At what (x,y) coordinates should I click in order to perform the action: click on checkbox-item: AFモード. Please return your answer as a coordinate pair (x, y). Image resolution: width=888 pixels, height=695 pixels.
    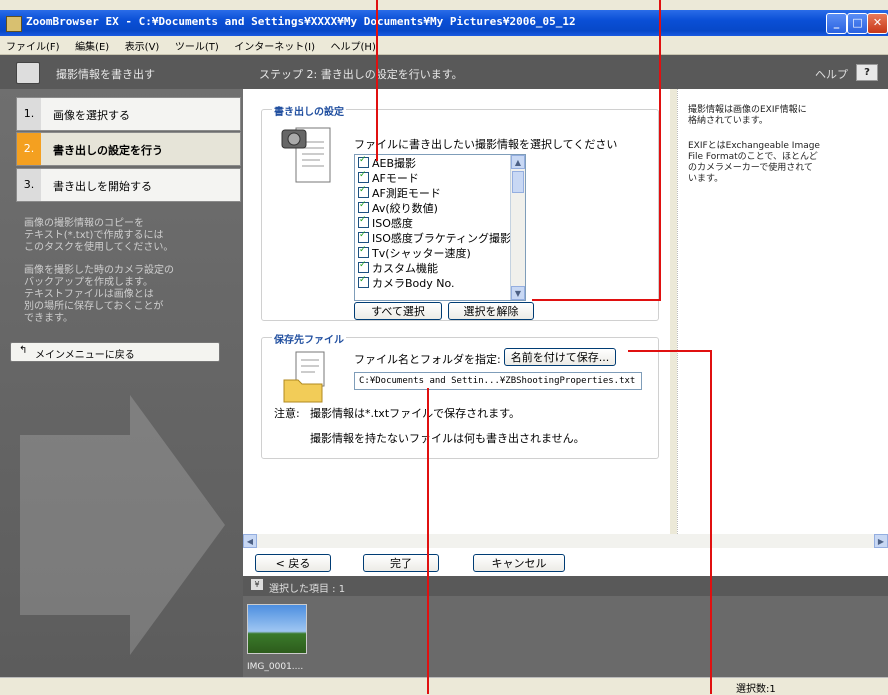
    Looking at the image, I should click on (440, 177).